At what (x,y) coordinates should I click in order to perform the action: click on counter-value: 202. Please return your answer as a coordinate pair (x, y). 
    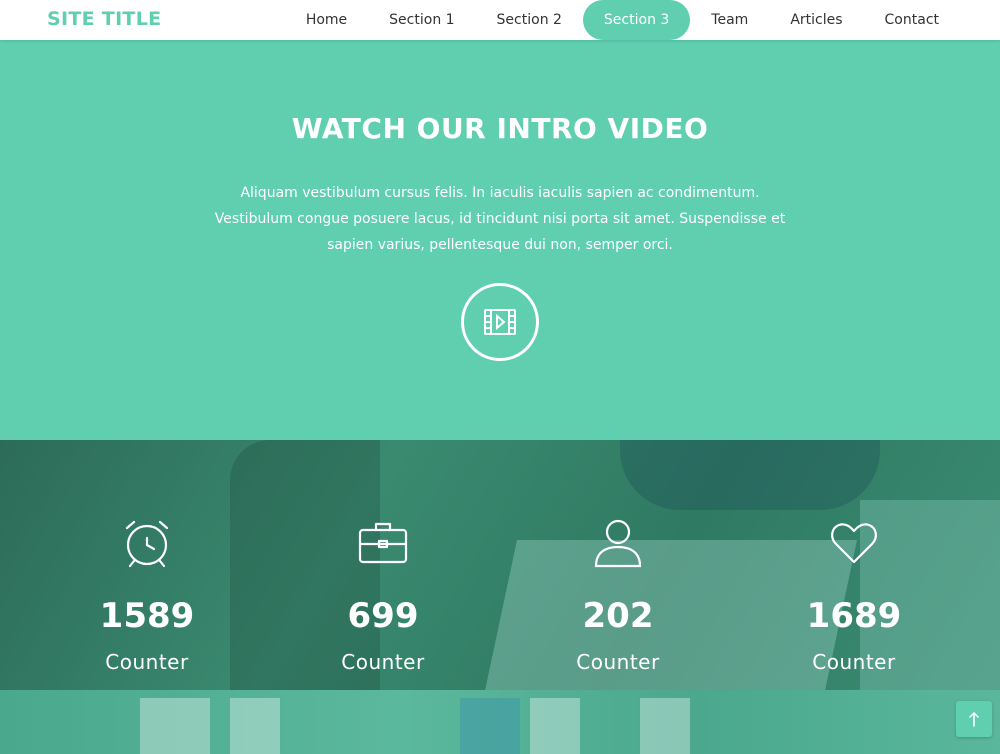
    Looking at the image, I should click on (618, 616).